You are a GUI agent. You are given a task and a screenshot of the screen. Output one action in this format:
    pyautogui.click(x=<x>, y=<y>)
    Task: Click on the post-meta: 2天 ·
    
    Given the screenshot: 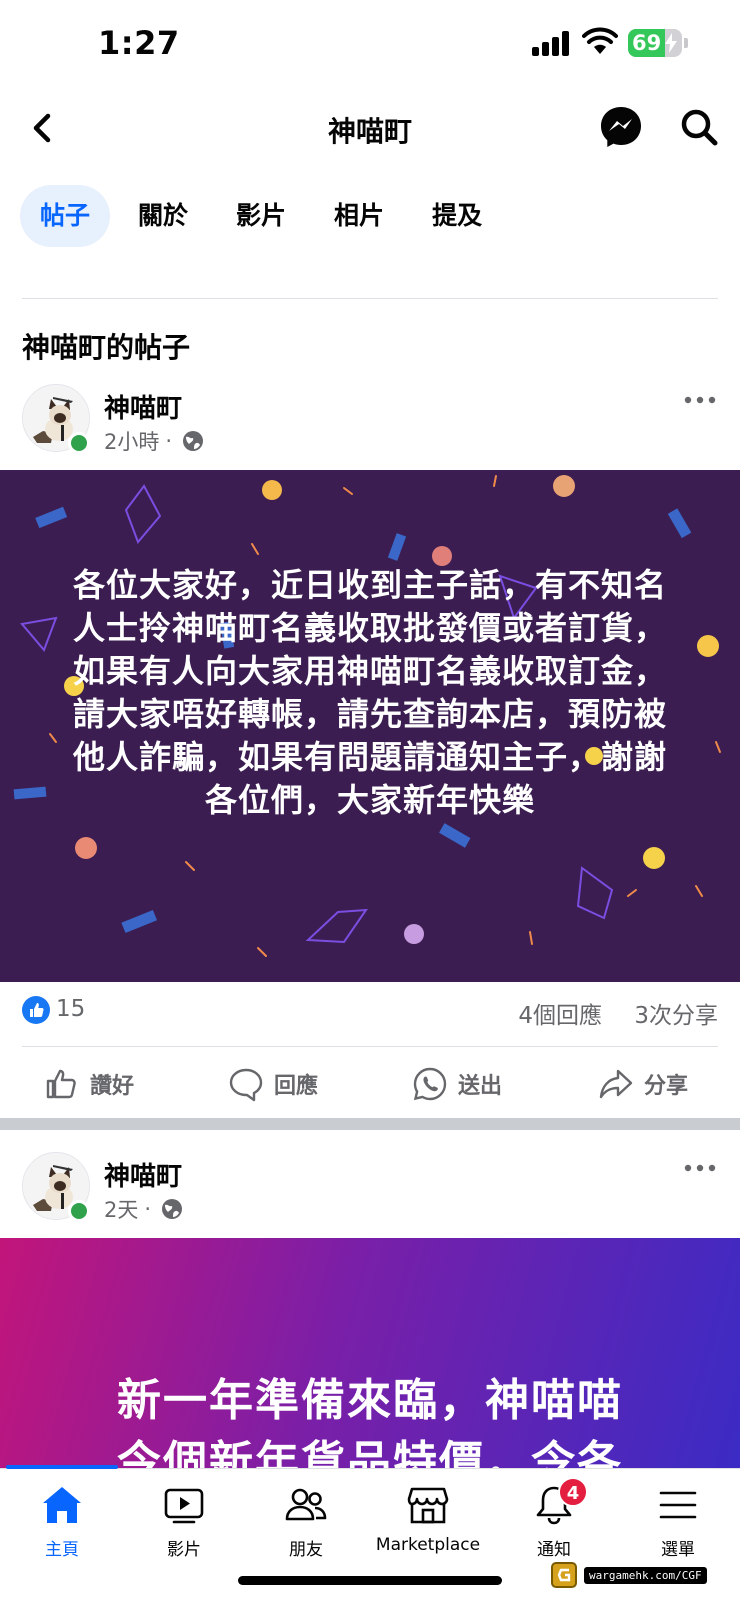 What is the action you would take?
    pyautogui.click(x=143, y=1209)
    